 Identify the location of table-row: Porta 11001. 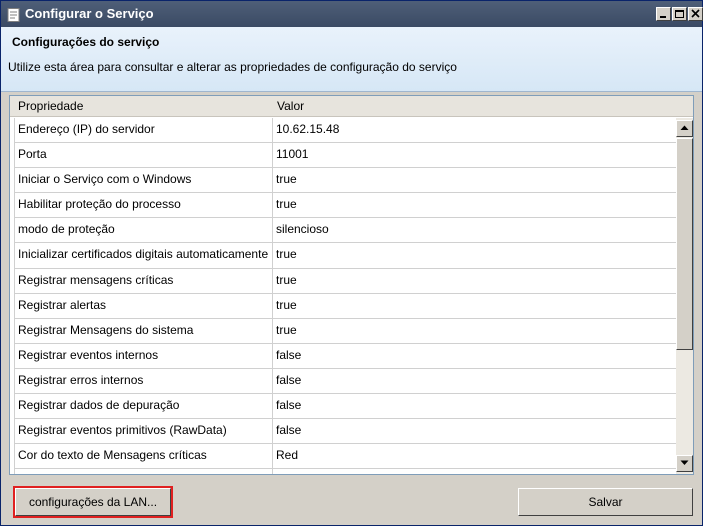
(345, 156).